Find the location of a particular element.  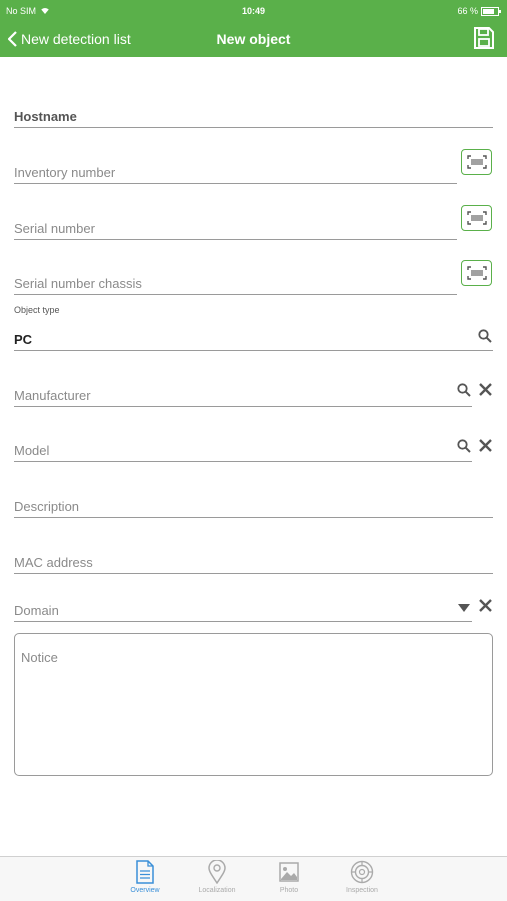

hostname-field is located at coordinates (253, 113).